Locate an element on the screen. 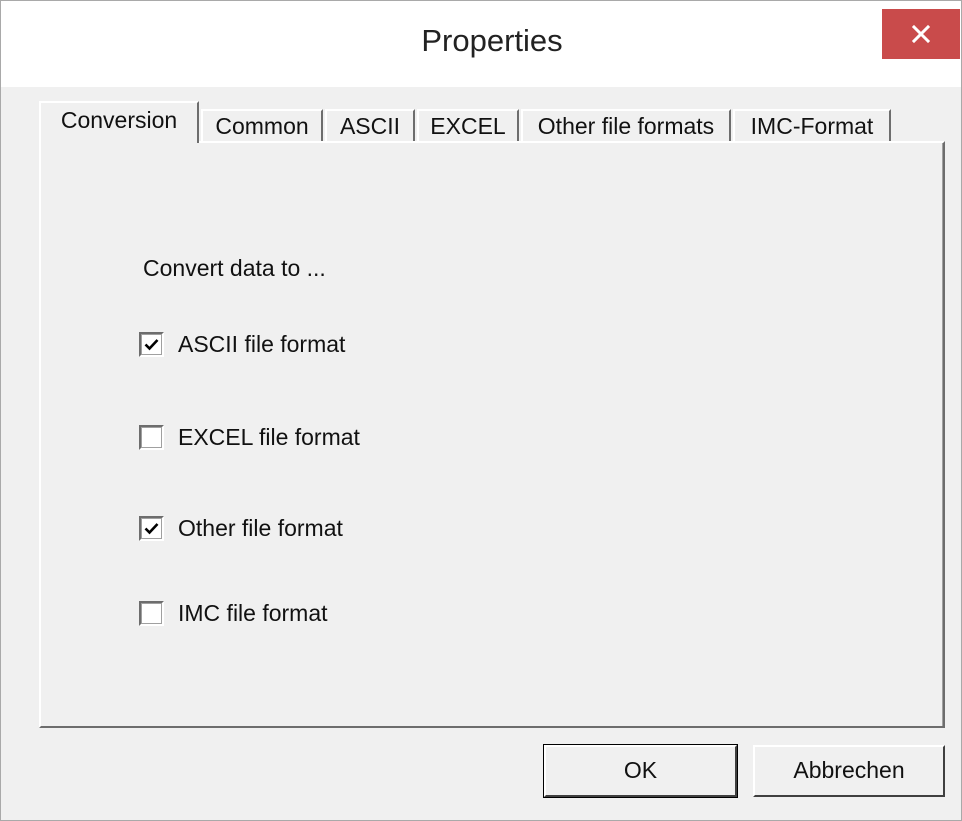 This screenshot has height=821, width=962. title-bar: Properties is located at coordinates (481, 44).